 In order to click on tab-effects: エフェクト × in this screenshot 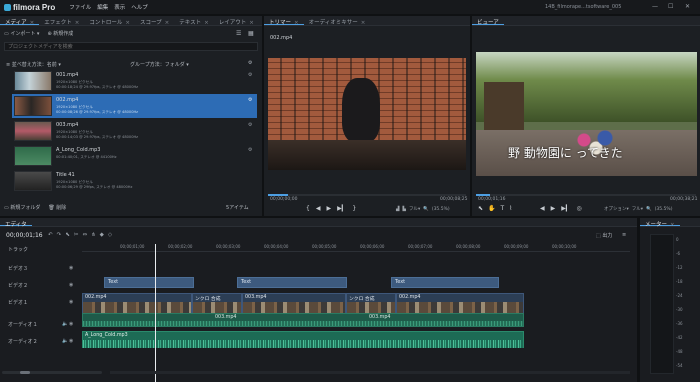, I will do `click(61, 21)`.